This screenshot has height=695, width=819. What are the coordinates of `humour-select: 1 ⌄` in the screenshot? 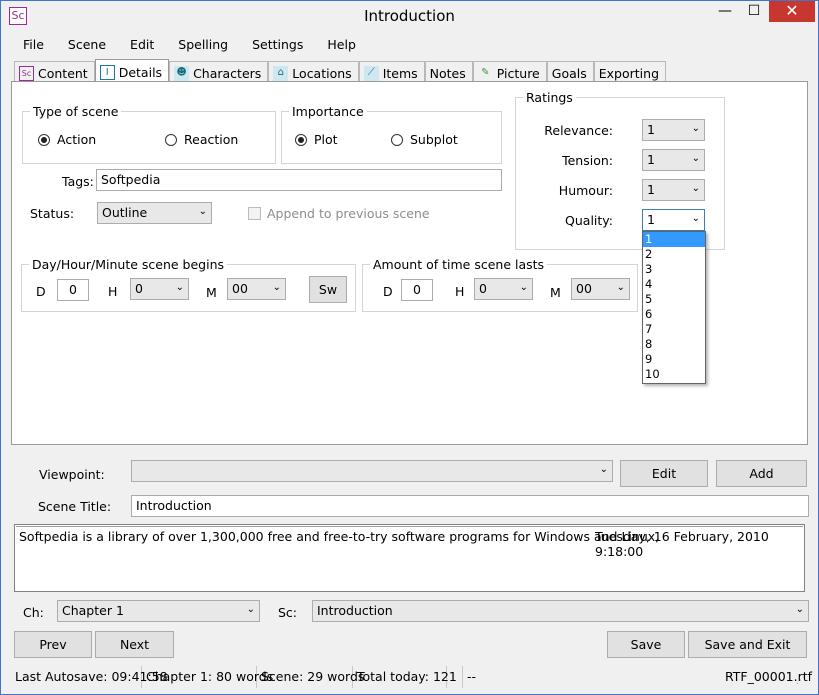 It's located at (673, 190).